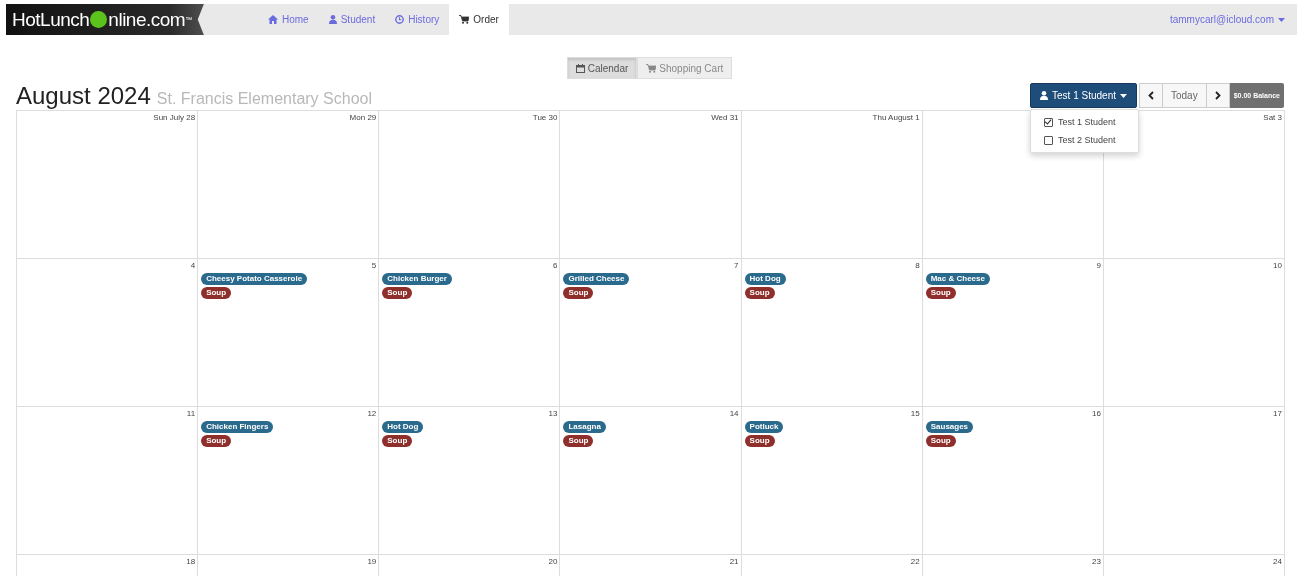 This screenshot has height=577, width=1299. Describe the element at coordinates (108, 333) in the screenshot. I see `day-cell: 4` at that location.